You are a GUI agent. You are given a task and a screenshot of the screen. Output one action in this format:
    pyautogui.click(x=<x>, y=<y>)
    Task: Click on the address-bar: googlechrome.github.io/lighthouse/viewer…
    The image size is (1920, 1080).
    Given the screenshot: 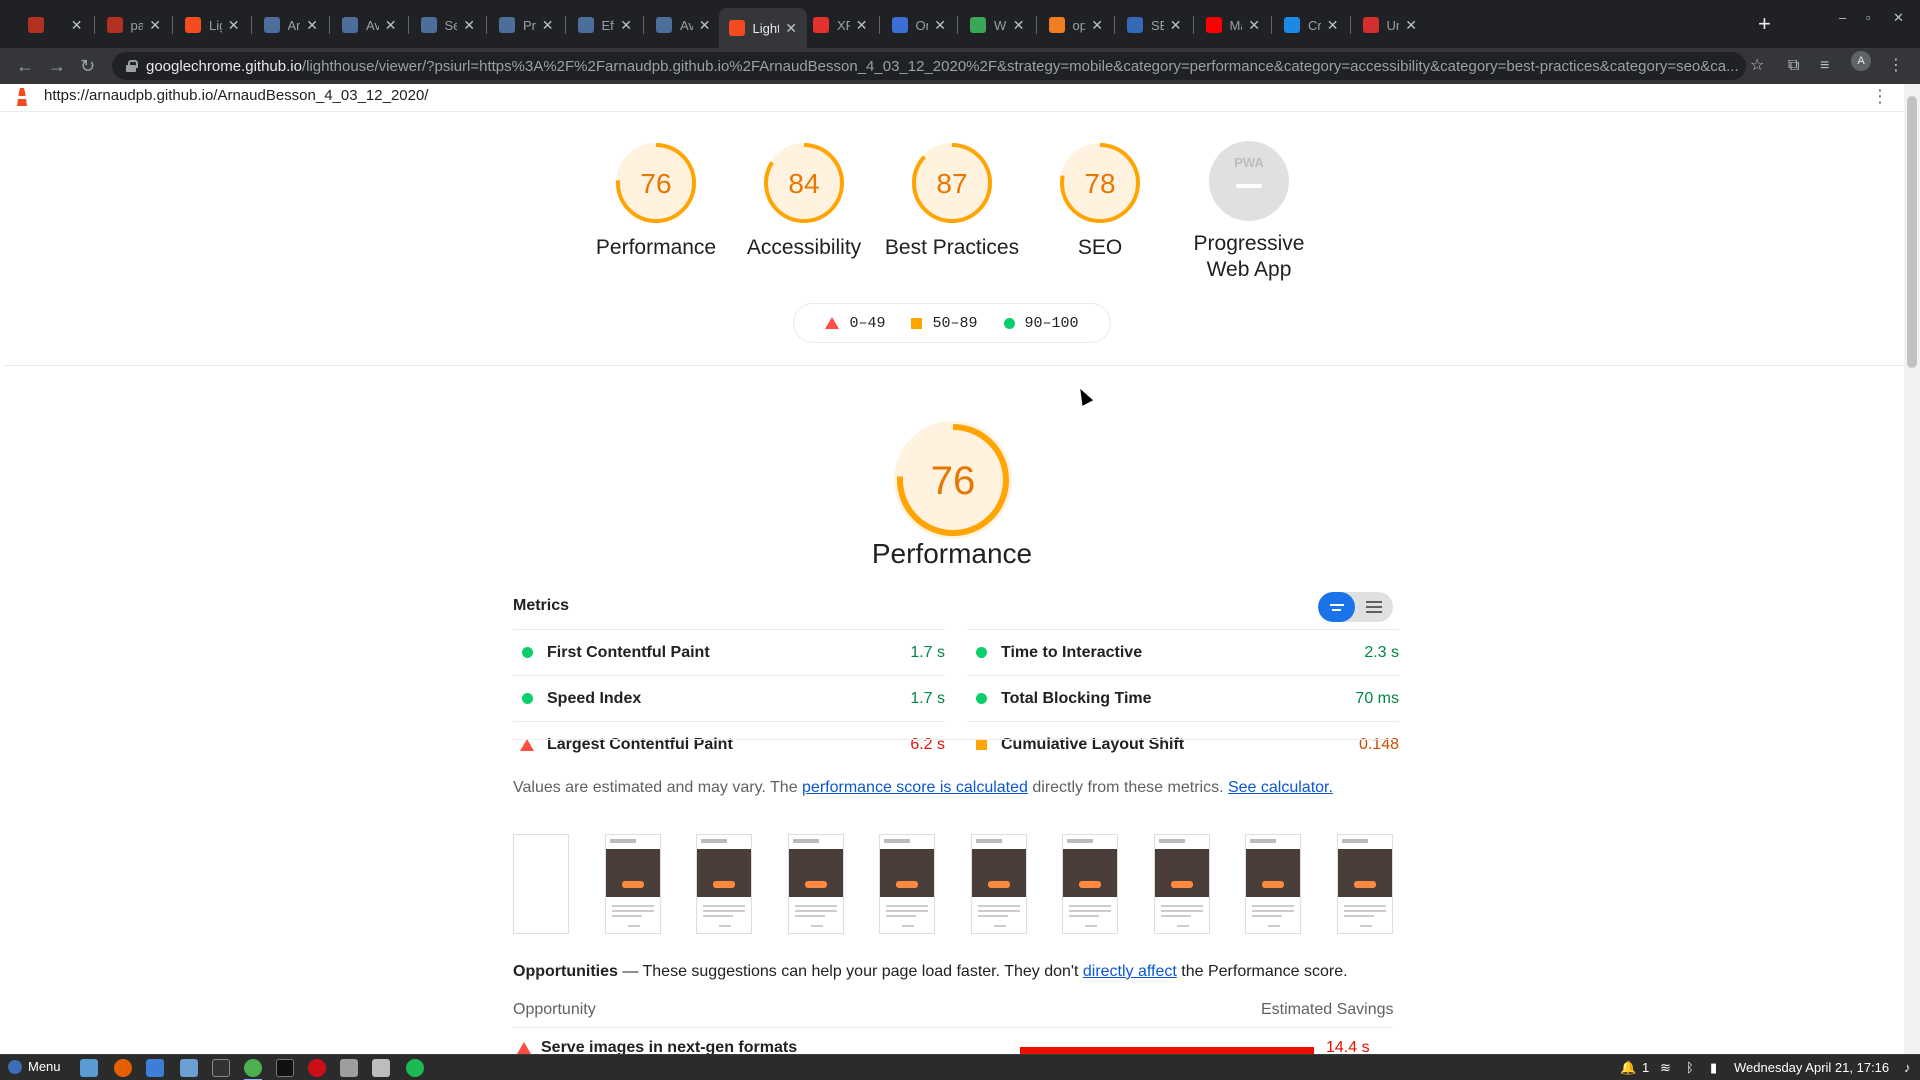 What is the action you would take?
    pyautogui.click(x=929, y=66)
    